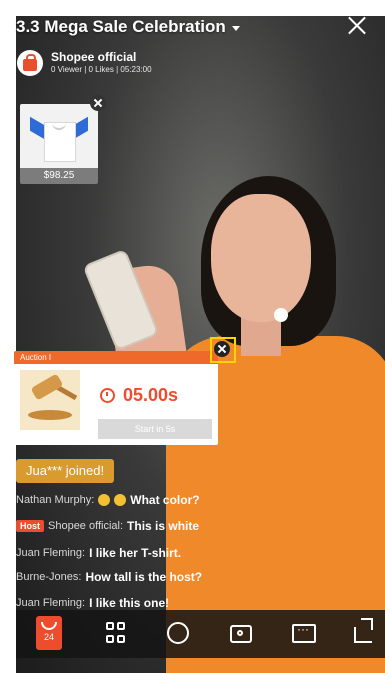 This screenshot has height=673, width=385. What do you see at coordinates (65, 471) in the screenshot?
I see `joined-notice: Jua*** joined!` at bounding box center [65, 471].